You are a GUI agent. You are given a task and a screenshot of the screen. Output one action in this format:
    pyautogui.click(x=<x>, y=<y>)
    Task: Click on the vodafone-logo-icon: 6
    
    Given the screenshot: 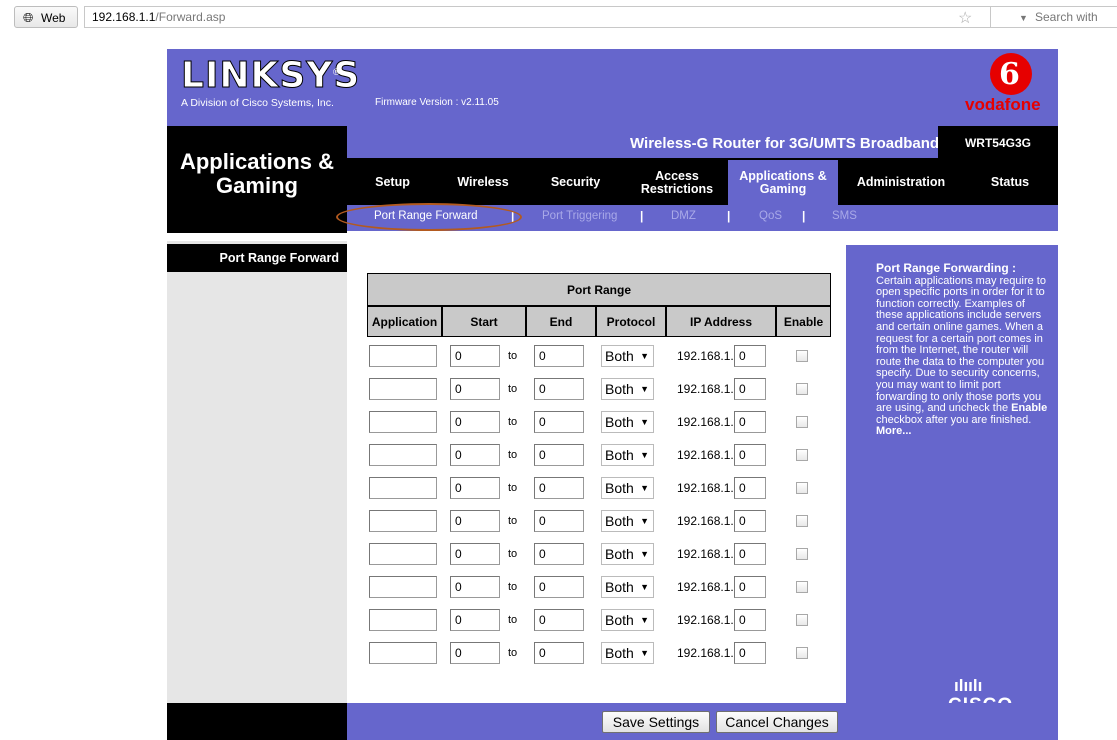 What is the action you would take?
    pyautogui.click(x=1011, y=74)
    